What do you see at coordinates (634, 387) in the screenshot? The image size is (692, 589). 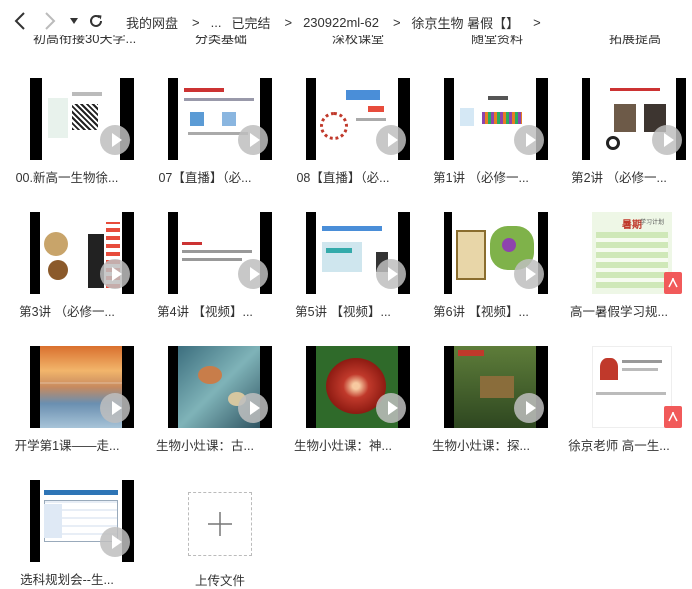 I see `pdf-thumbnail` at bounding box center [634, 387].